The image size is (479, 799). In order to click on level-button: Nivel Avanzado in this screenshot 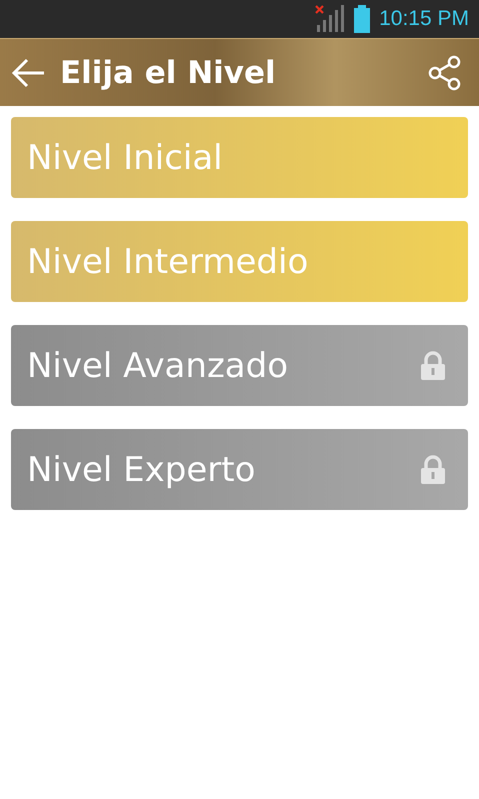, I will do `click(239, 365)`.